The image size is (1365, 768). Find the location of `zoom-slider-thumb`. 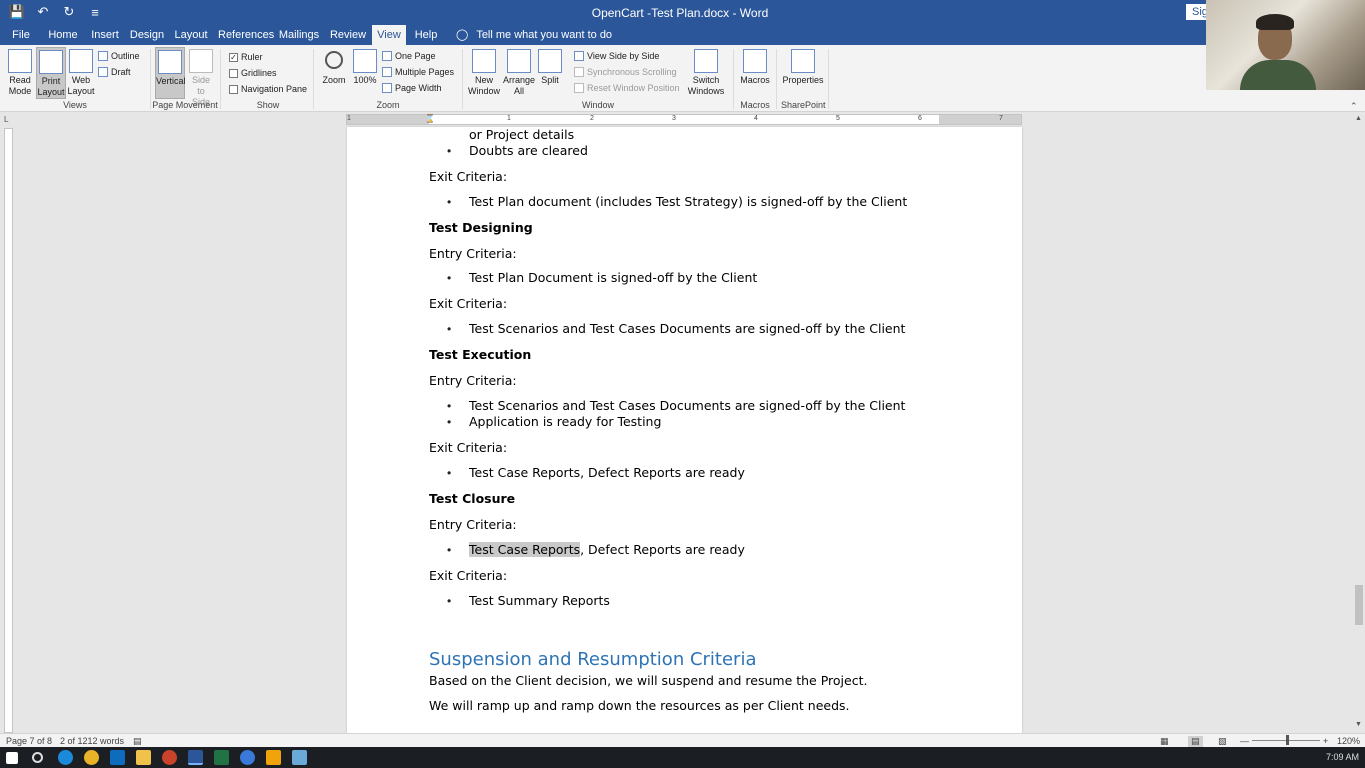

zoom-slider-thumb is located at coordinates (1287, 740).